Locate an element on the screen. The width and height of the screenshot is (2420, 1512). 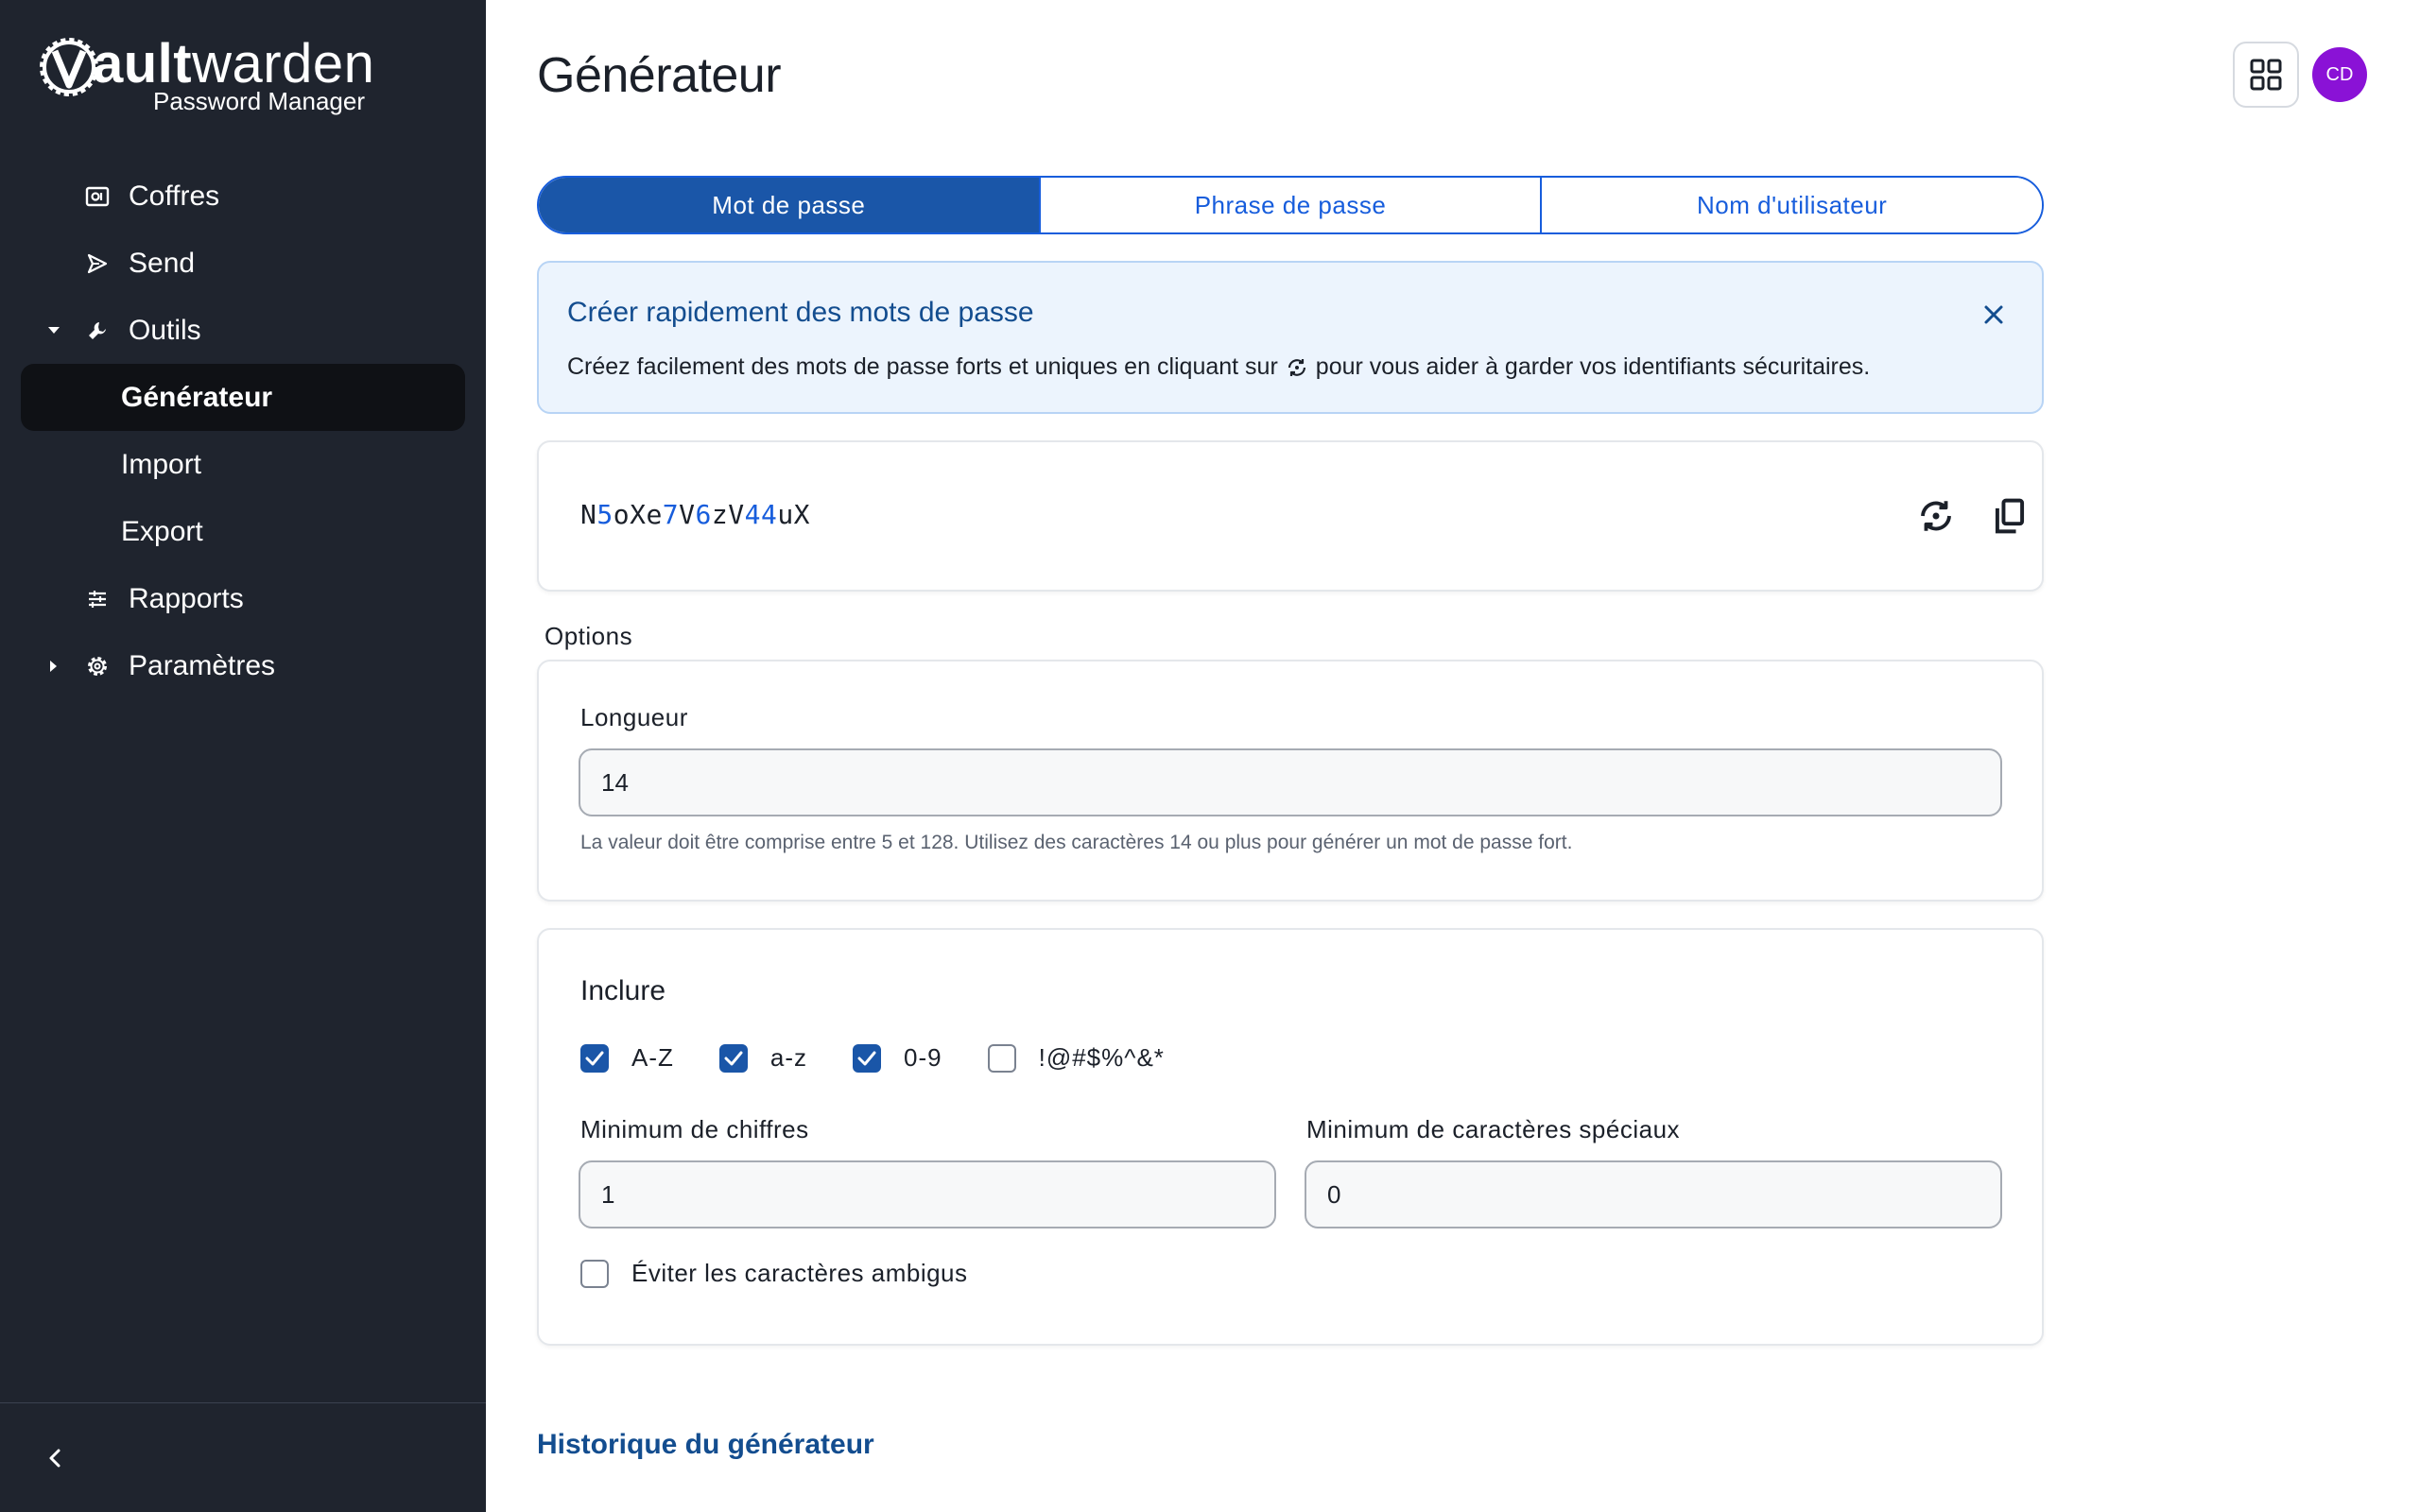
sidebar-footer is located at coordinates (243, 1457).